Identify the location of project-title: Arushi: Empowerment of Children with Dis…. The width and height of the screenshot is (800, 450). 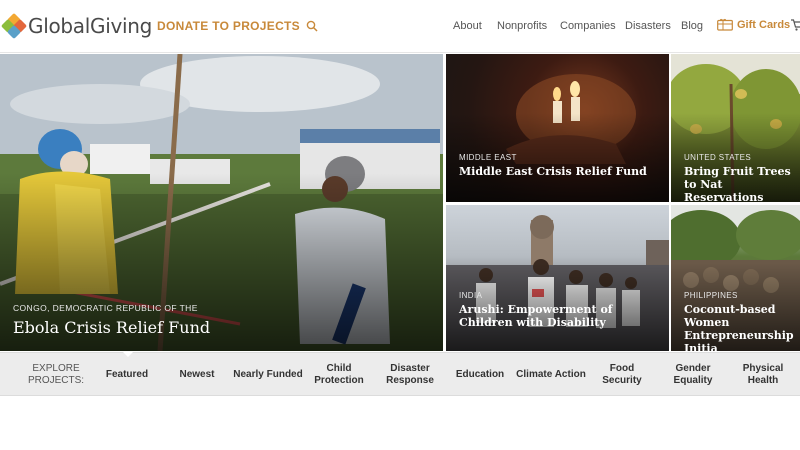
(561, 316).